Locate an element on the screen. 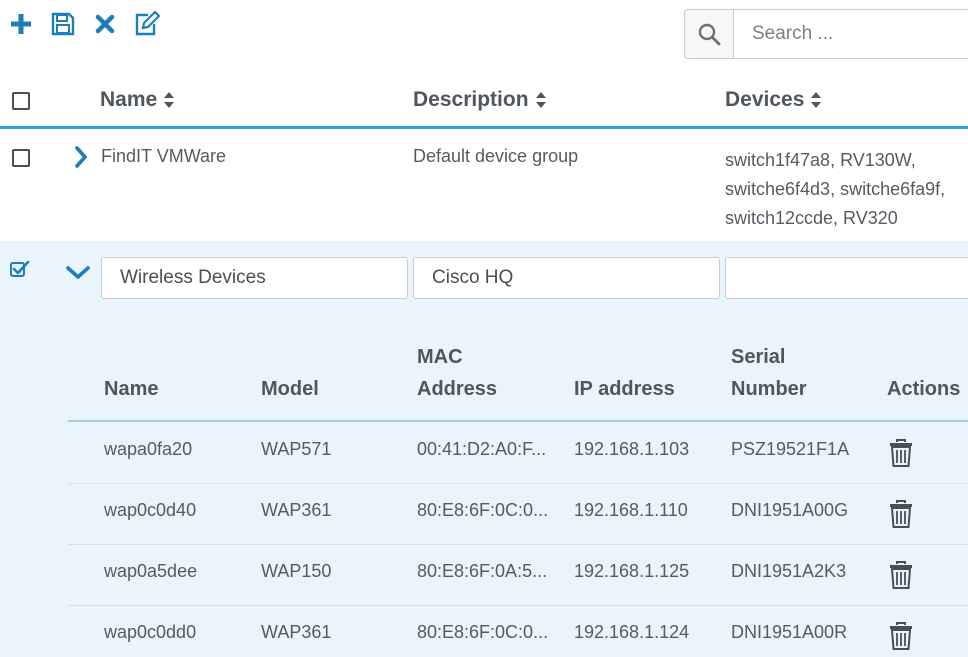 This screenshot has height=657, width=968. group-description-input is located at coordinates (566, 278).